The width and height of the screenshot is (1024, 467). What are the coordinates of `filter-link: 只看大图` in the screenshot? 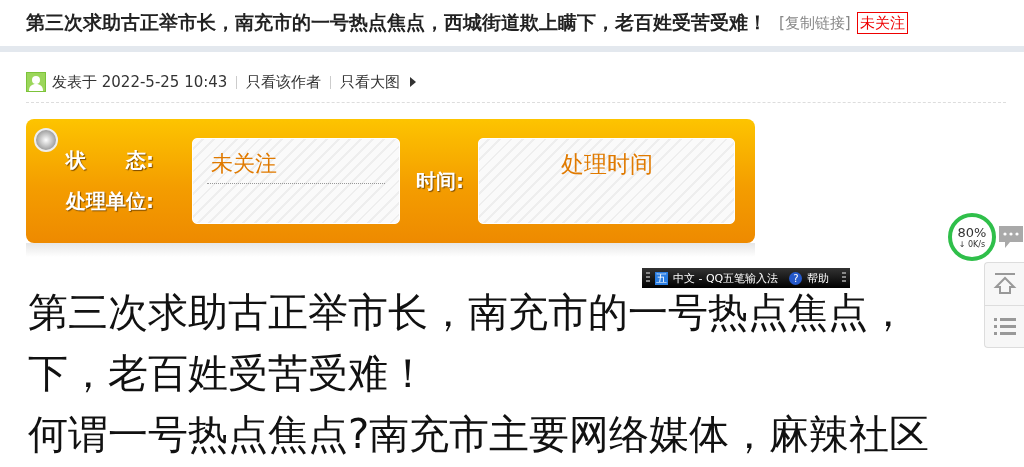 It's located at (370, 82).